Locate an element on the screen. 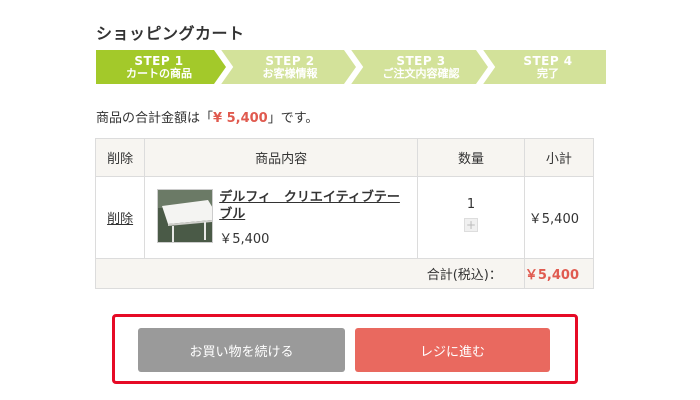  step-3: STEP 3 ご注文内容確認 is located at coordinates (421, 67).